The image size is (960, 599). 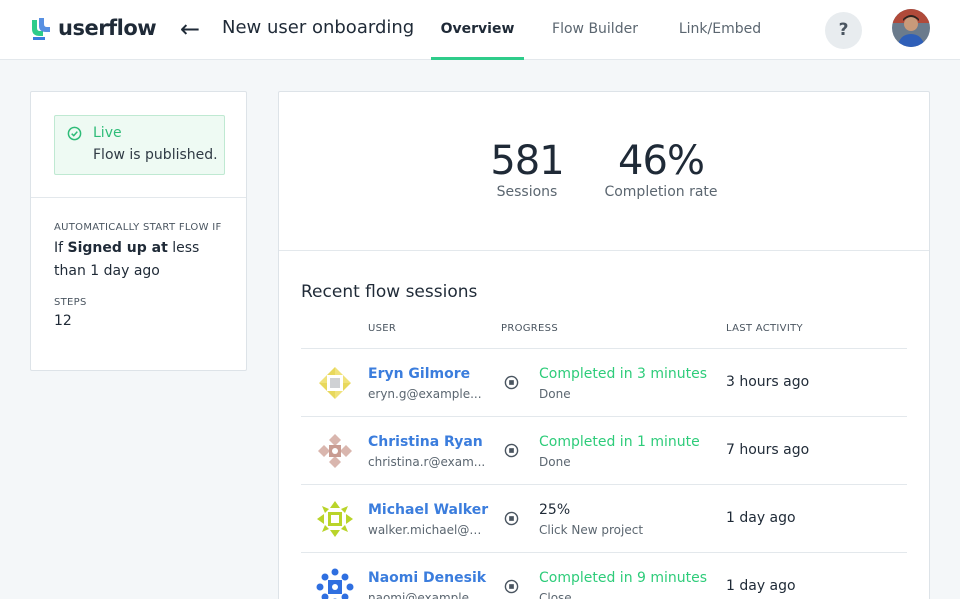 What do you see at coordinates (527, 192) in the screenshot?
I see `sessions-label: Sessions` at bounding box center [527, 192].